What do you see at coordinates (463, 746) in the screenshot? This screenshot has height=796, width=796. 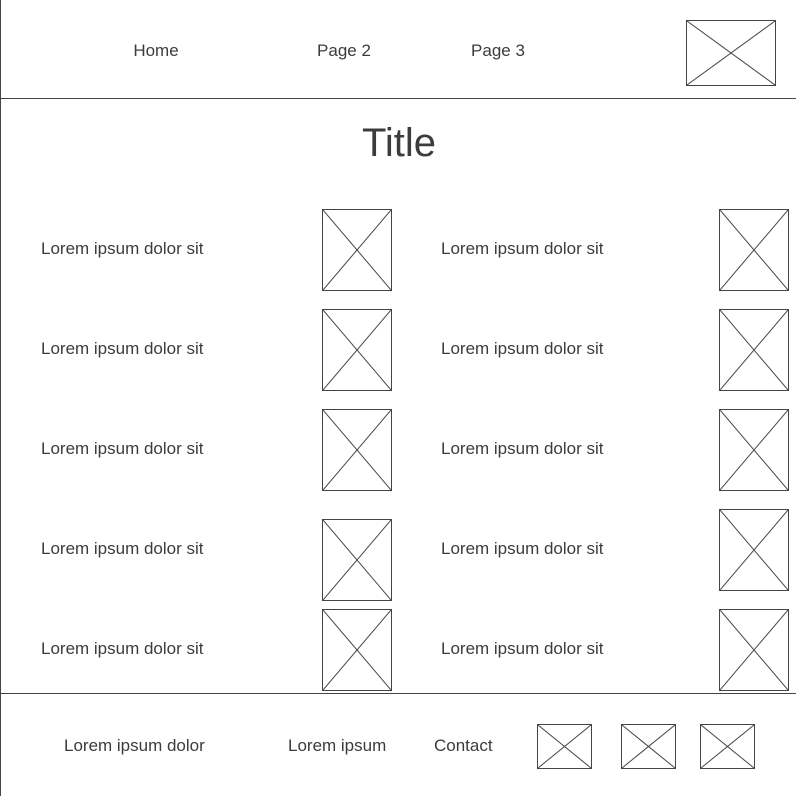 I see `footer-contact-link: Contact` at bounding box center [463, 746].